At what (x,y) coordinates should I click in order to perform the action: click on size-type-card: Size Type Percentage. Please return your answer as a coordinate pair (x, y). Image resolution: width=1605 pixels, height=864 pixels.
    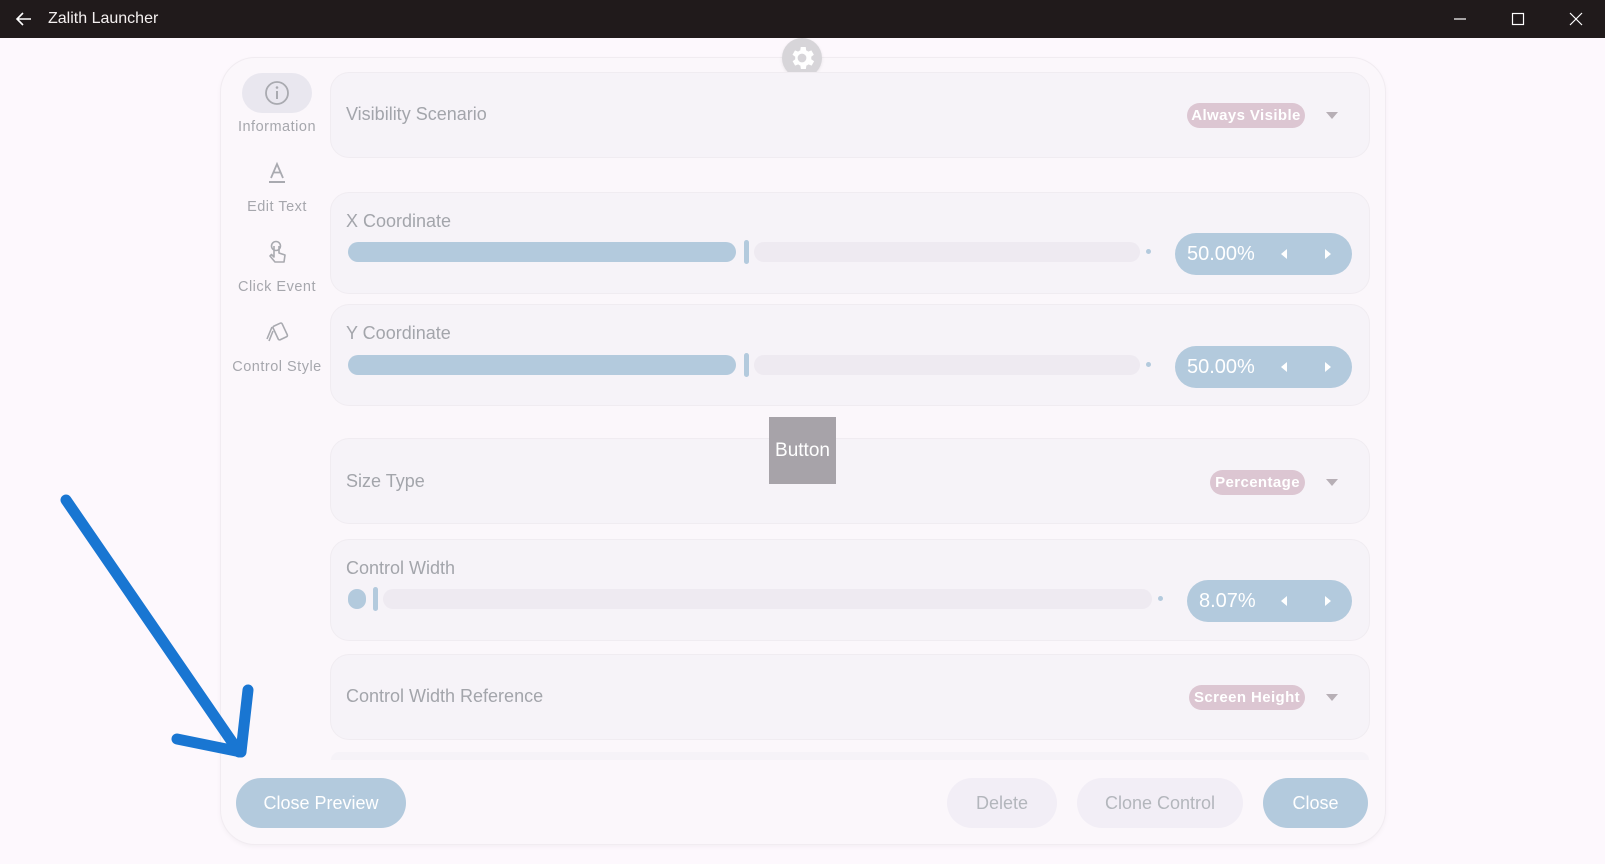
    Looking at the image, I should click on (850, 481).